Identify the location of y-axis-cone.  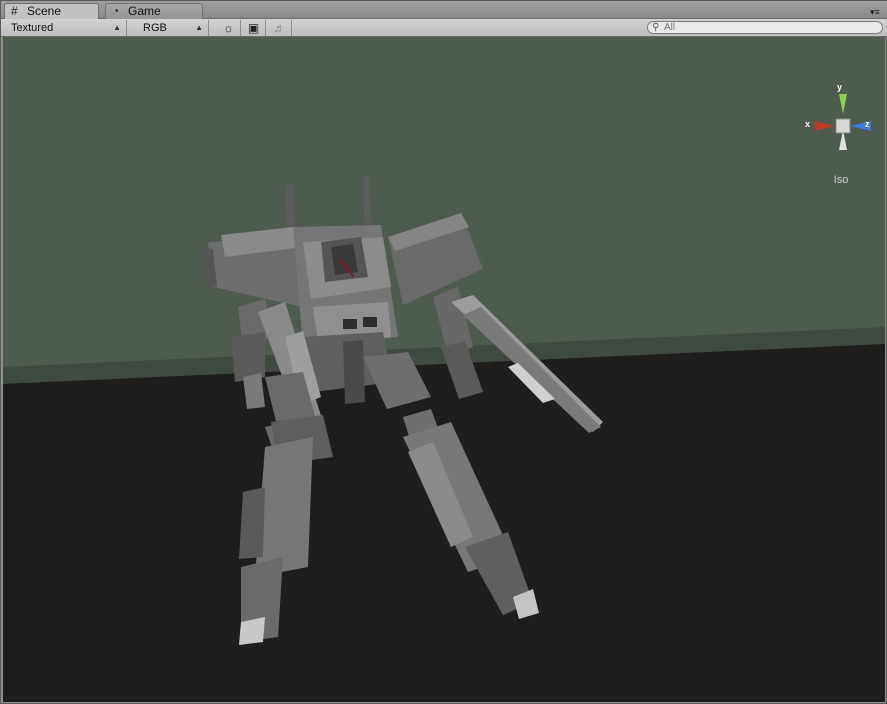
(843, 104).